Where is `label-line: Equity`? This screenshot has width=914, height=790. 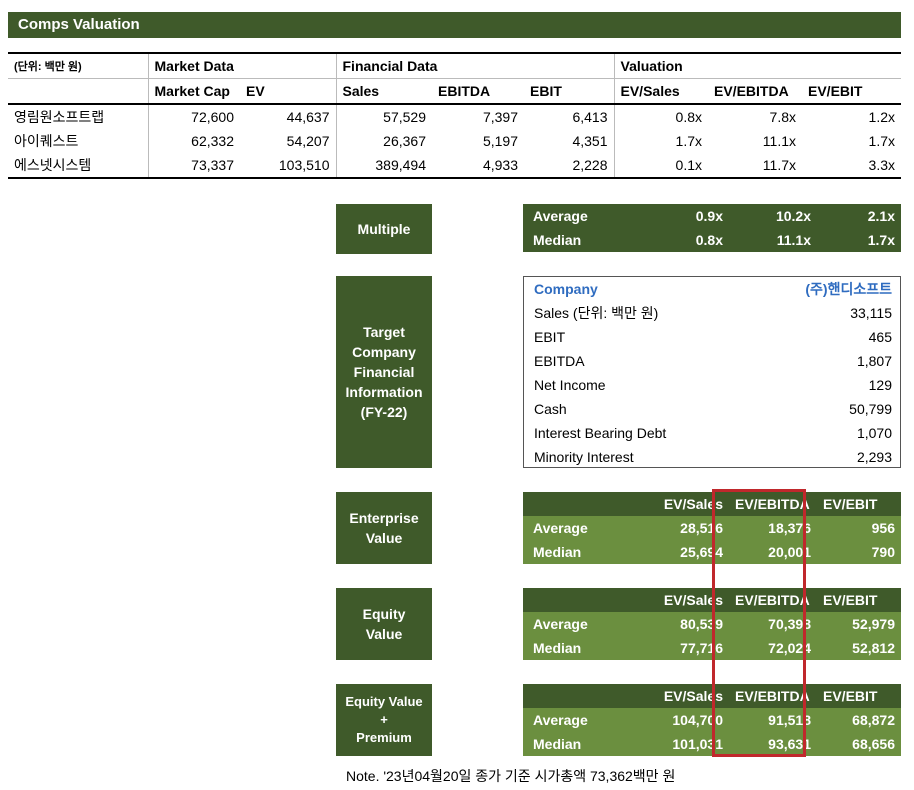
label-line: Equity is located at coordinates (384, 614).